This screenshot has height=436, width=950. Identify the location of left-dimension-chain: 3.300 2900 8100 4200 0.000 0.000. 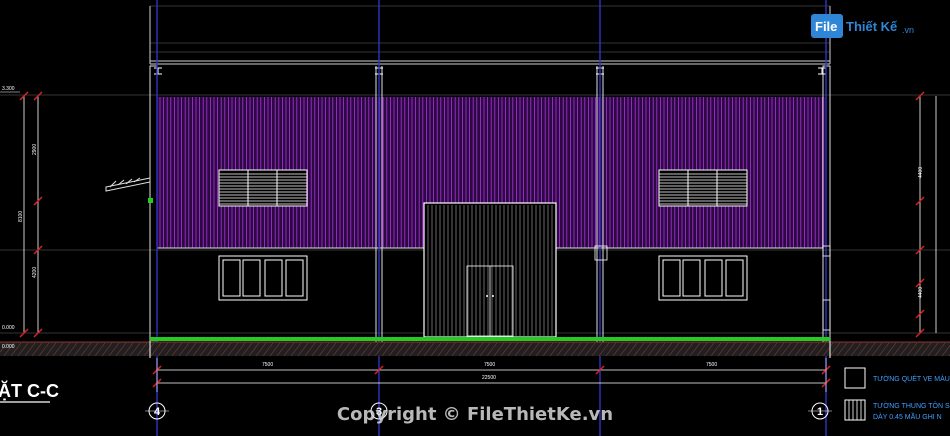
(21, 218).